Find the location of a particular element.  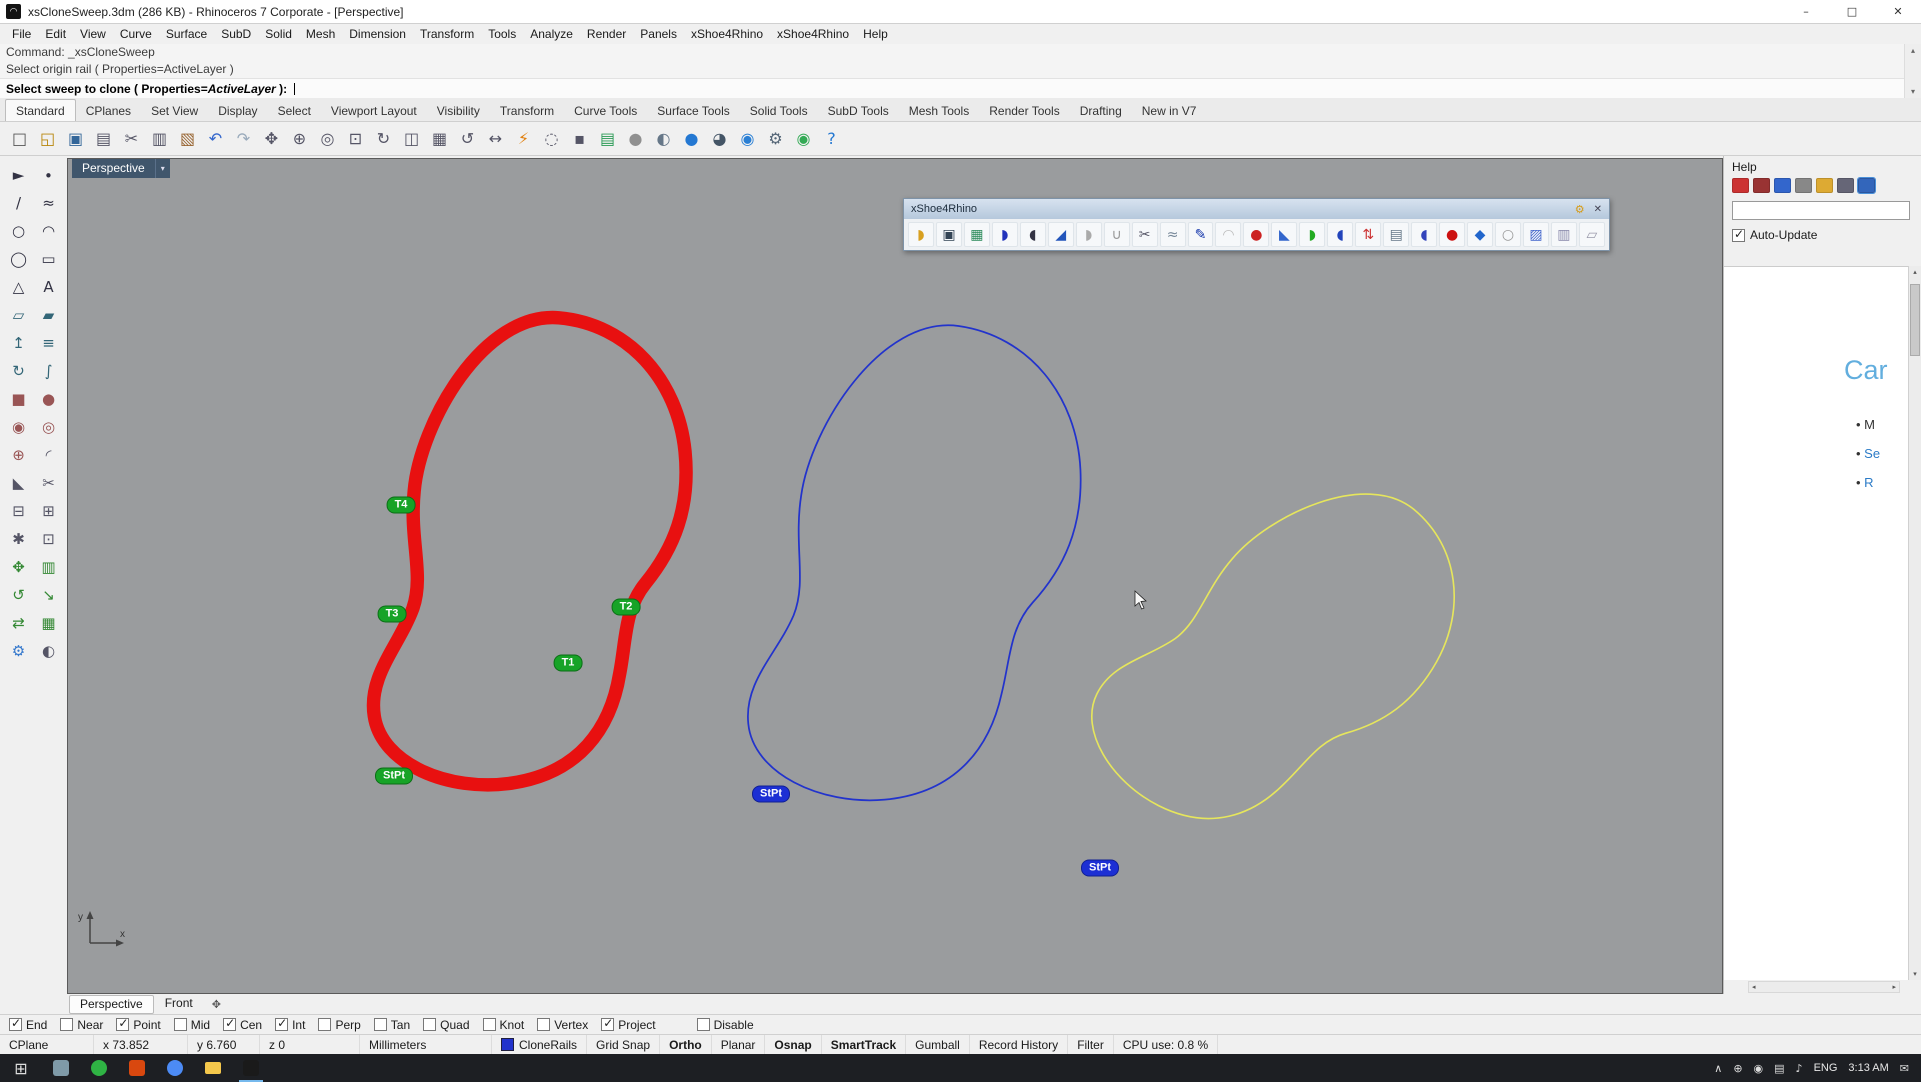

measure-icon: ↔ is located at coordinates (495, 138).